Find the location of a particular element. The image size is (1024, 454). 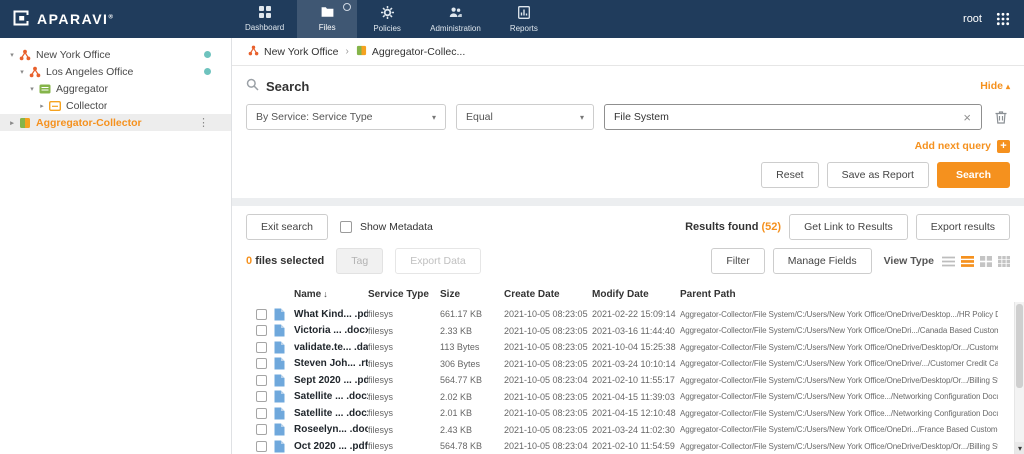

file-name: Victoria ... .docx is located at coordinates (331, 330).